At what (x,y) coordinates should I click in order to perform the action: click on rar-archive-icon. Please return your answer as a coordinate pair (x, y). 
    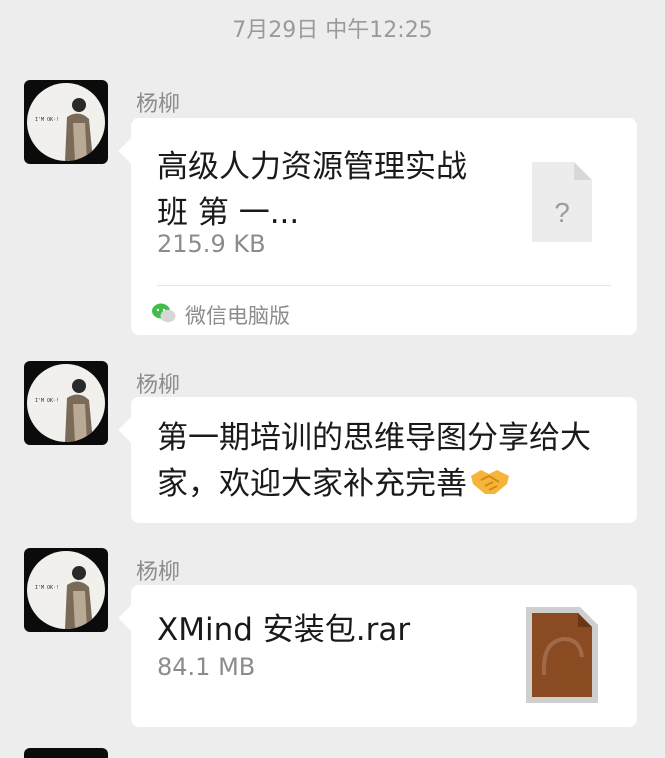
    Looking at the image, I should click on (562, 657).